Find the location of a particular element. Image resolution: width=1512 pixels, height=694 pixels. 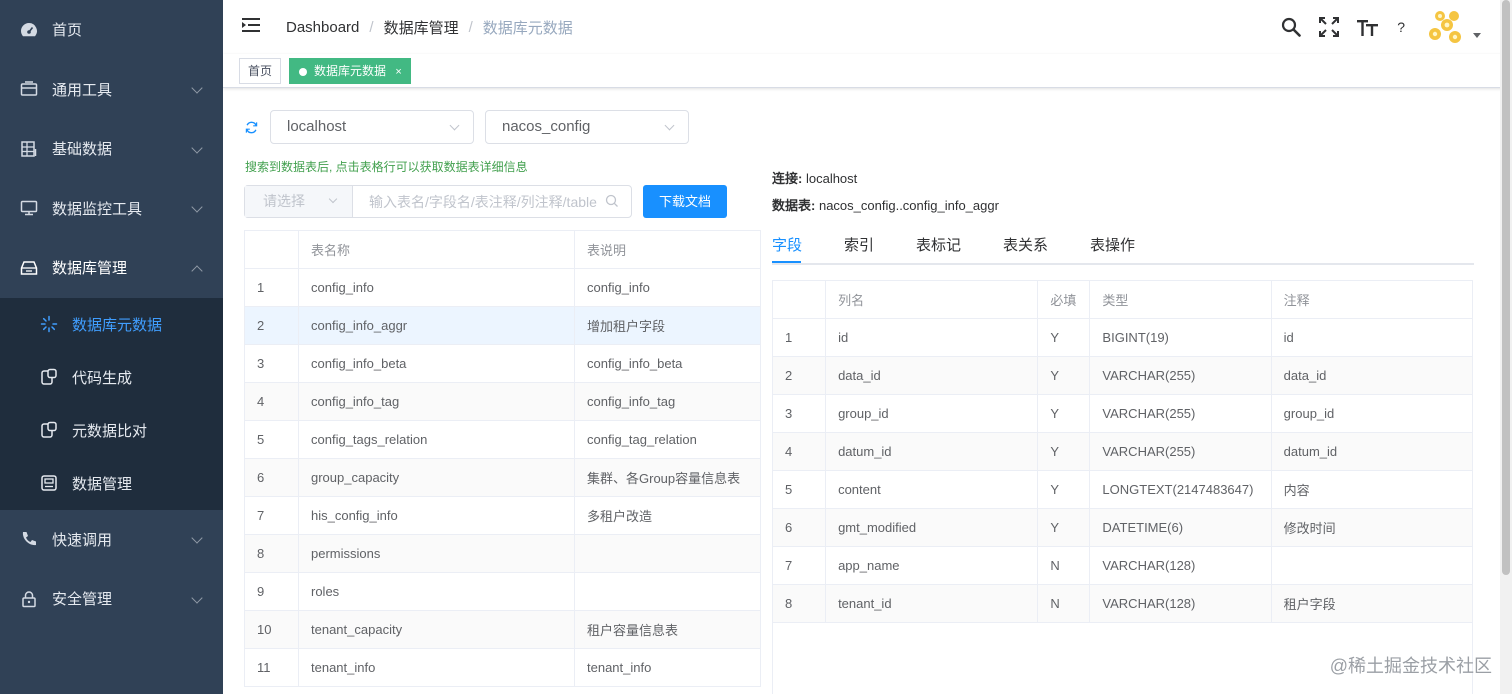

page-scrollbar is located at coordinates (1506, 347).